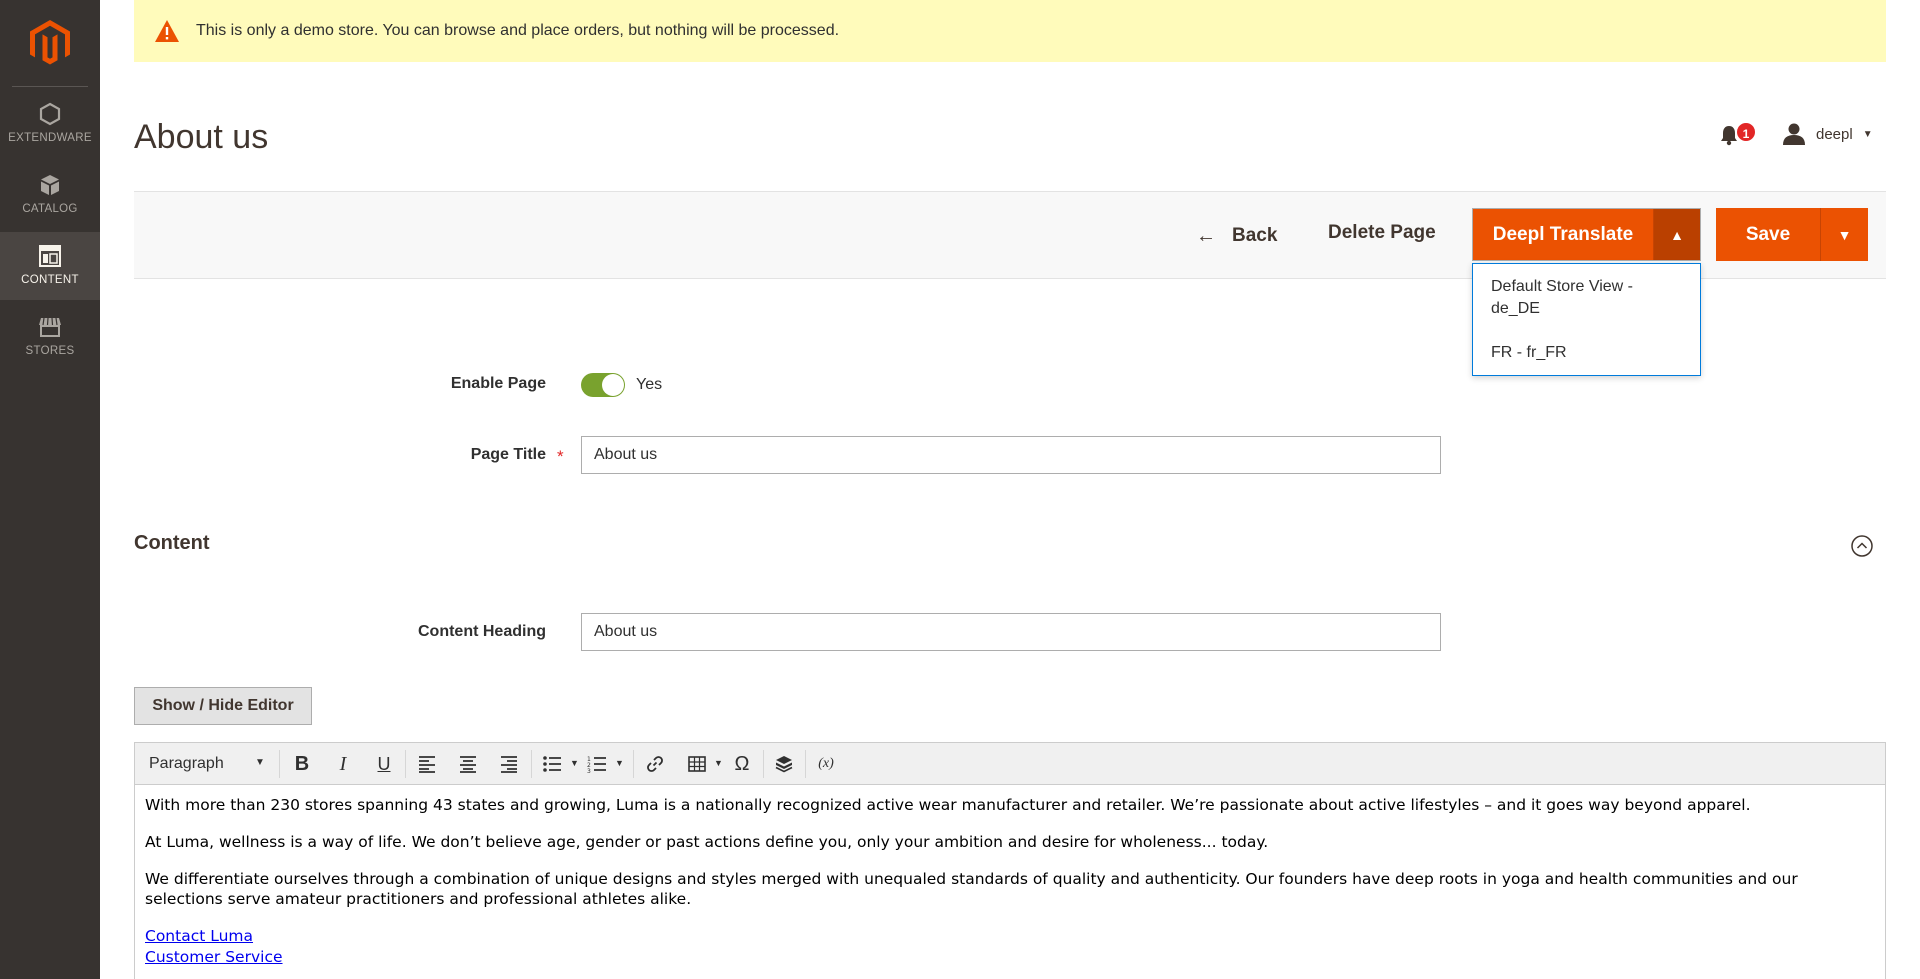 This screenshot has width=1920, height=979. I want to click on numbered-list-icon: 123, so click(596, 765).